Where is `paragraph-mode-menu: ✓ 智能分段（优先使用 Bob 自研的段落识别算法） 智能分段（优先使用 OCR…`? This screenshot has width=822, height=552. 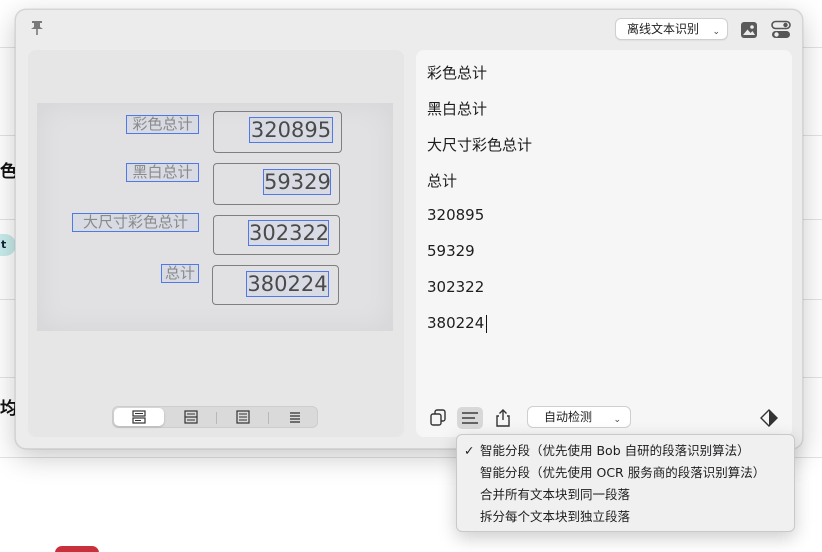 paragraph-mode-menu: ✓ 智能分段（优先使用 Bob 自研的段落识别算法） 智能分段（优先使用 OCR… is located at coordinates (625, 483).